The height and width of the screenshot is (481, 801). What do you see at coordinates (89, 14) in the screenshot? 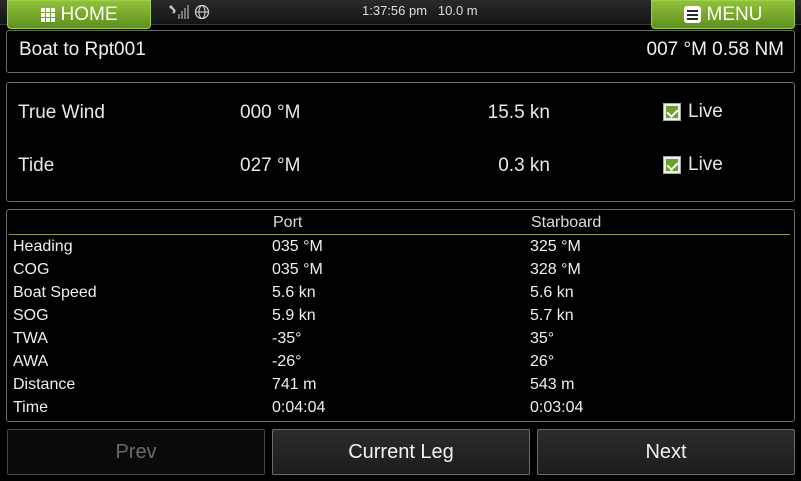
I see `home-label: HOME` at bounding box center [89, 14].